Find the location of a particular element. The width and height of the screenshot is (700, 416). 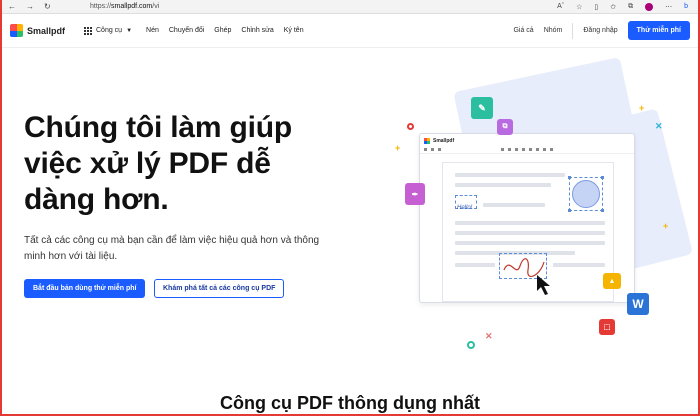

nav-edit: Chỉnh sửa is located at coordinates (257, 30).